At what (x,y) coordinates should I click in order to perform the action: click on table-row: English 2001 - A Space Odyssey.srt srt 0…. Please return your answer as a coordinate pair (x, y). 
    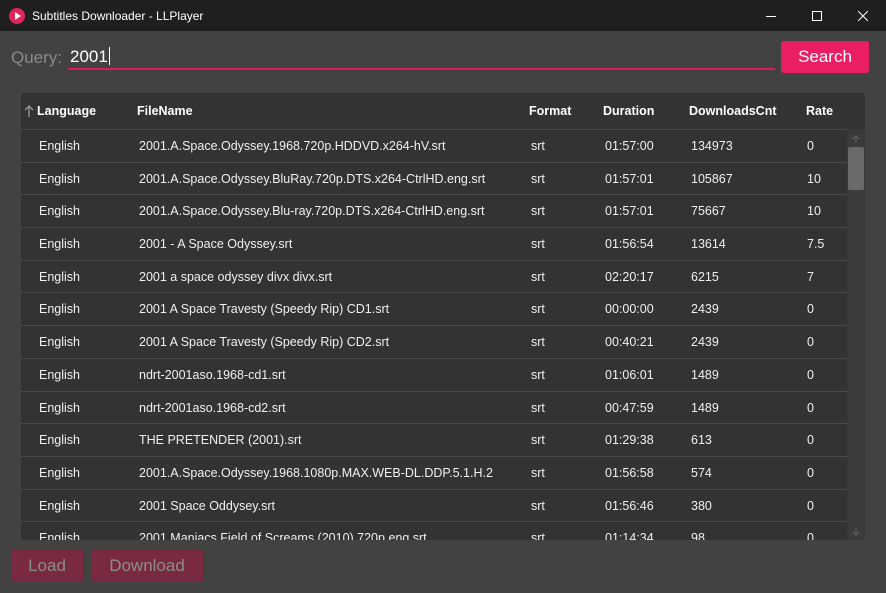
    Looking at the image, I should click on (434, 243).